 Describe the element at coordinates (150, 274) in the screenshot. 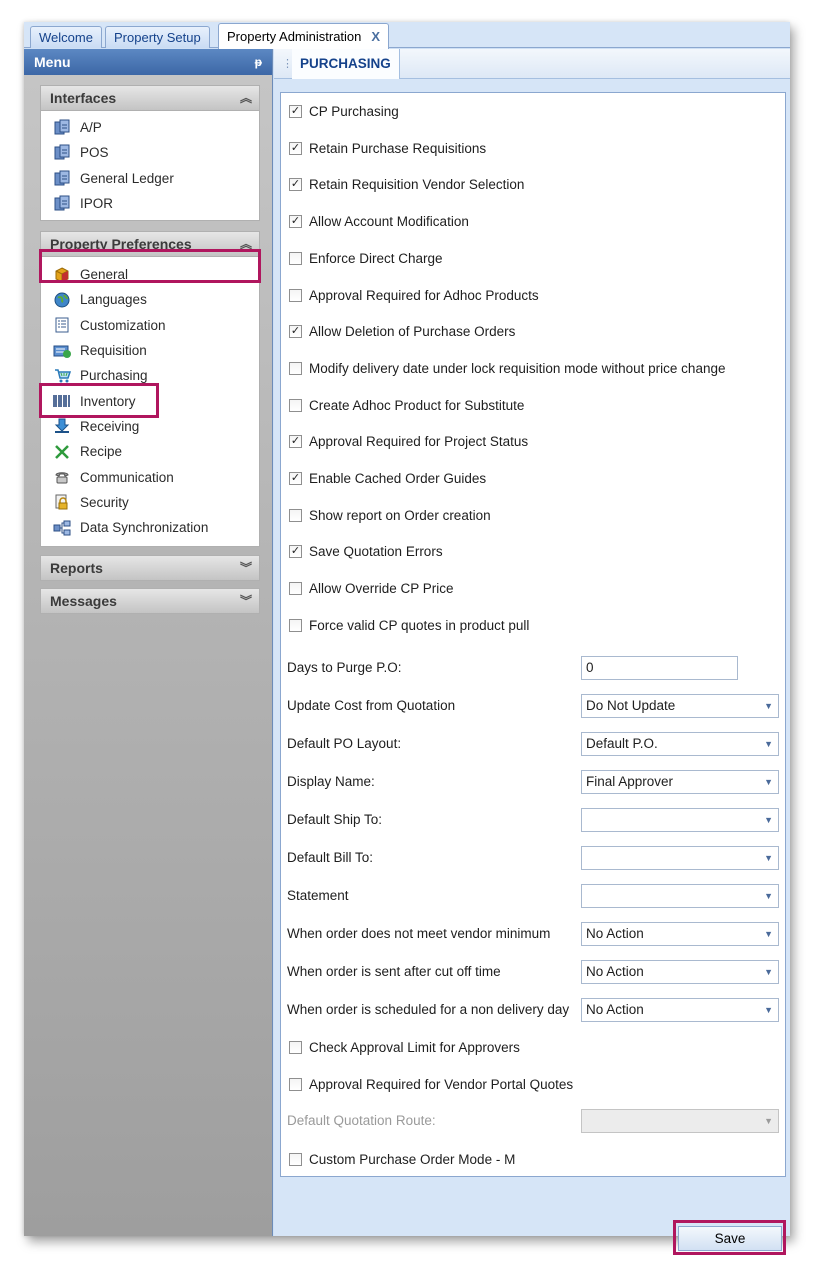

I see `sidebar-item-general: General` at that location.